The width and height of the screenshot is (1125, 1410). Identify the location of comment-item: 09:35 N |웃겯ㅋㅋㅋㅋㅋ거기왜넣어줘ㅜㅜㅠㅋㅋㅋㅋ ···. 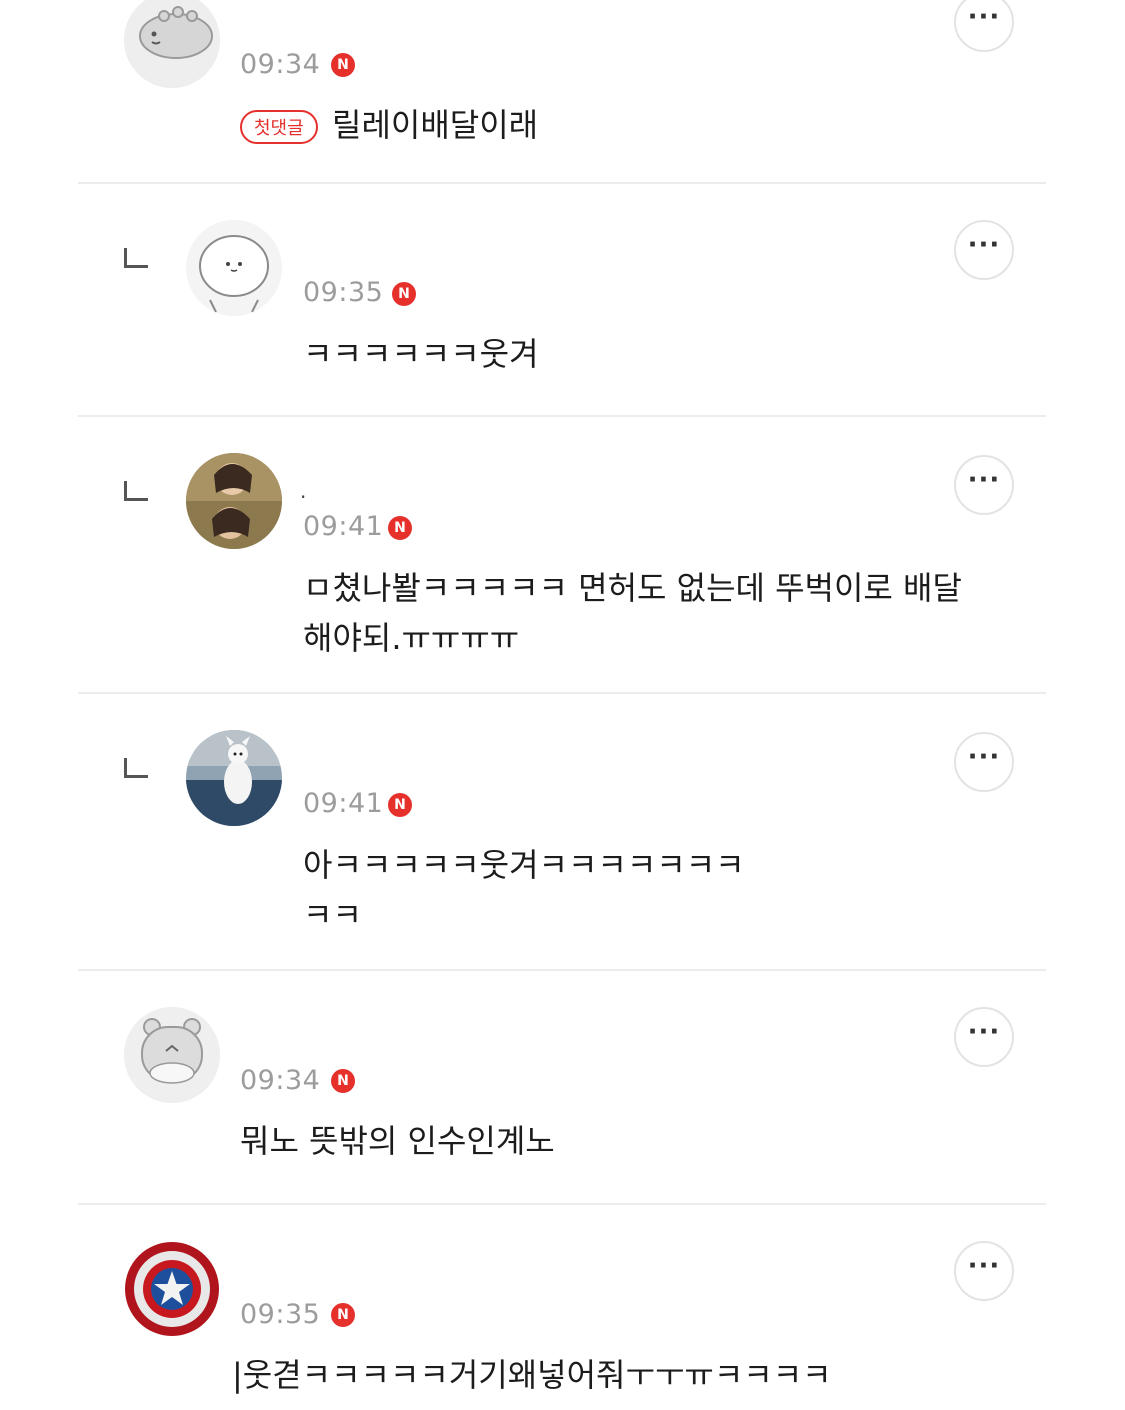
(562, 1307).